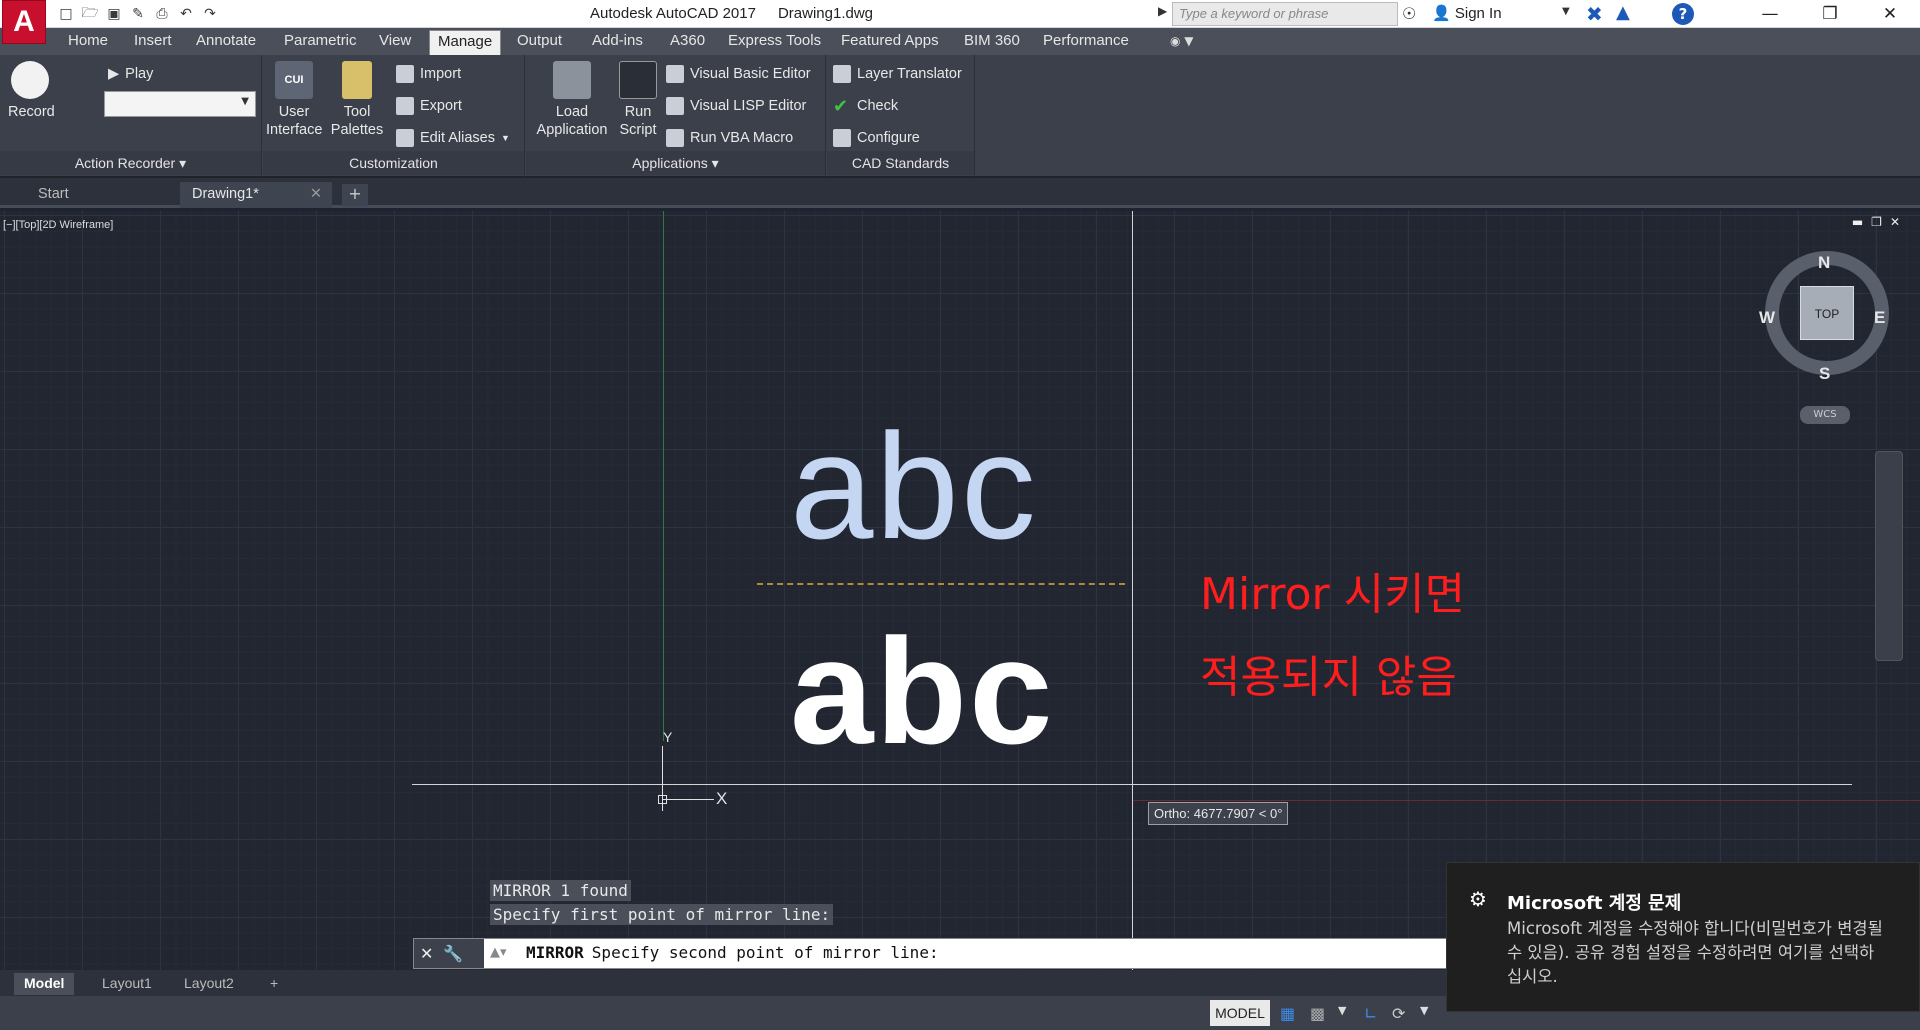  What do you see at coordinates (274, 984) in the screenshot?
I see `add-layout-button: +` at bounding box center [274, 984].